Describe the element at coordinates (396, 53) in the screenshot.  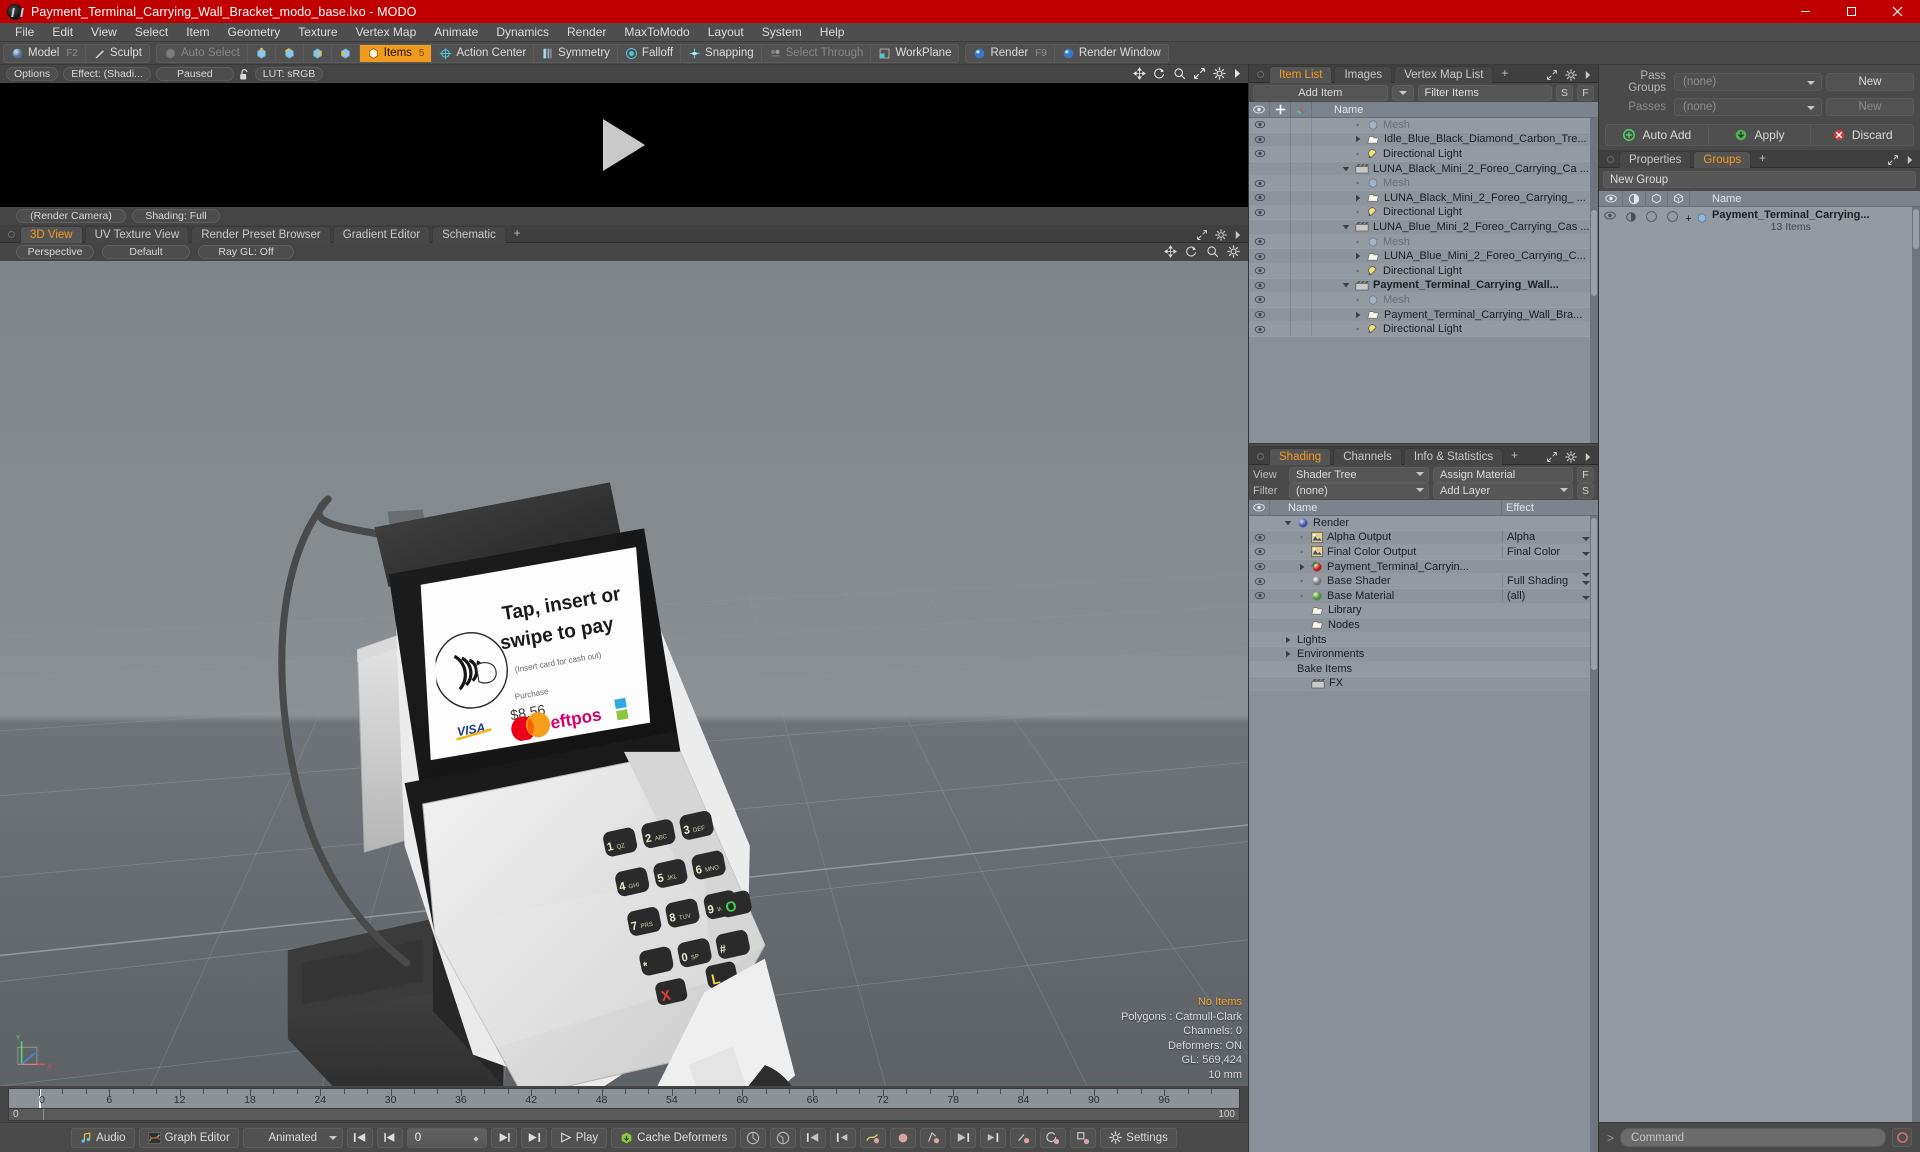
I see `items-mode-button: Items 5` at that location.